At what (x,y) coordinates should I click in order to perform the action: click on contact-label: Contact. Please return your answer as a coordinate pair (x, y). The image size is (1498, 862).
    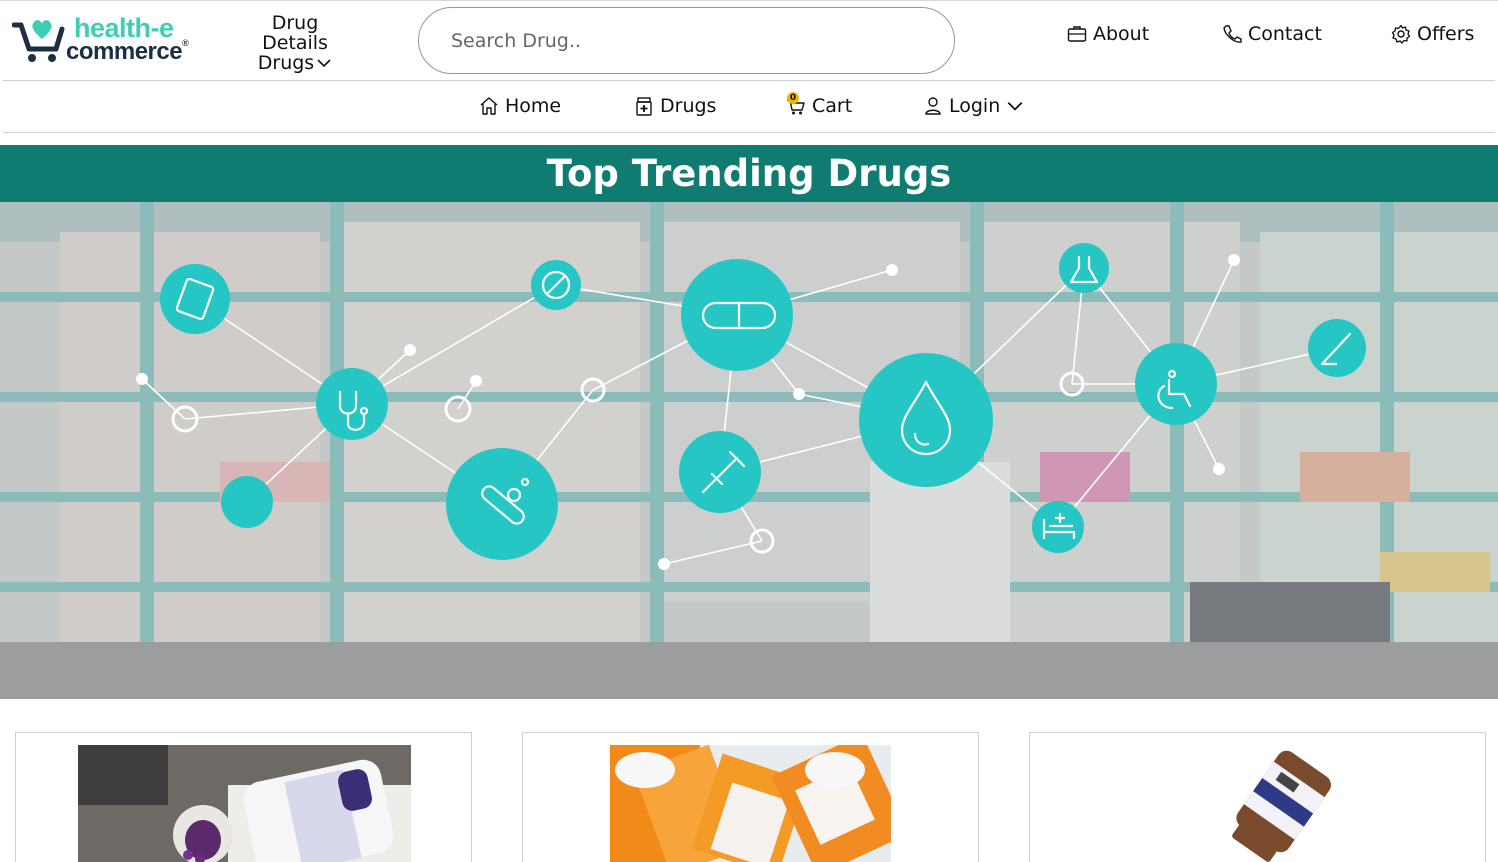
    Looking at the image, I should click on (1285, 34).